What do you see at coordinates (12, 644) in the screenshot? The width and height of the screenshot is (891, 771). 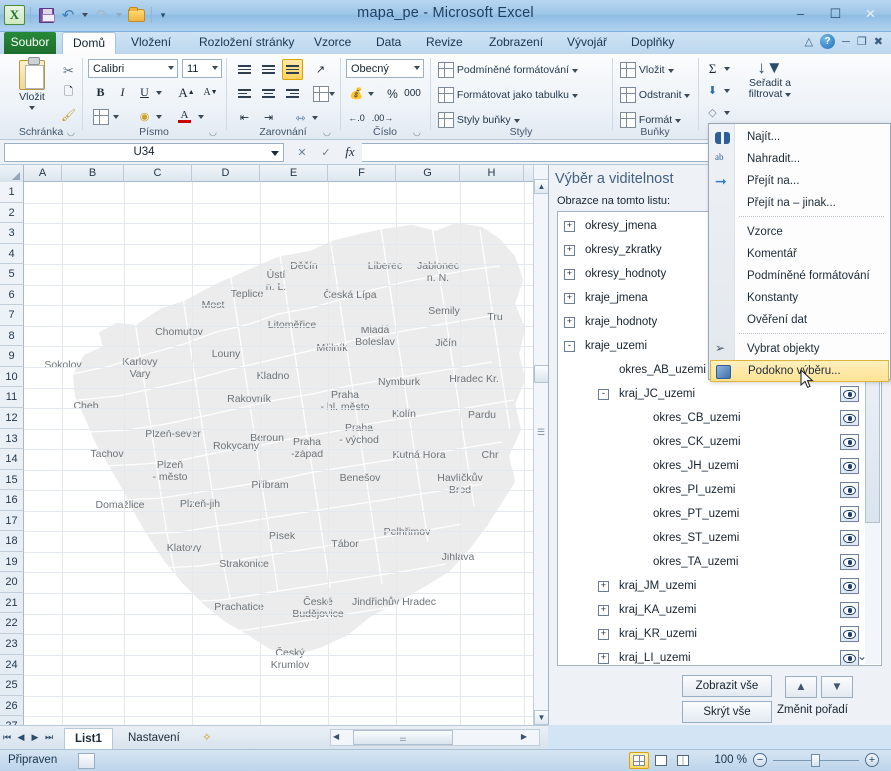 I see `row-header-23: 23` at bounding box center [12, 644].